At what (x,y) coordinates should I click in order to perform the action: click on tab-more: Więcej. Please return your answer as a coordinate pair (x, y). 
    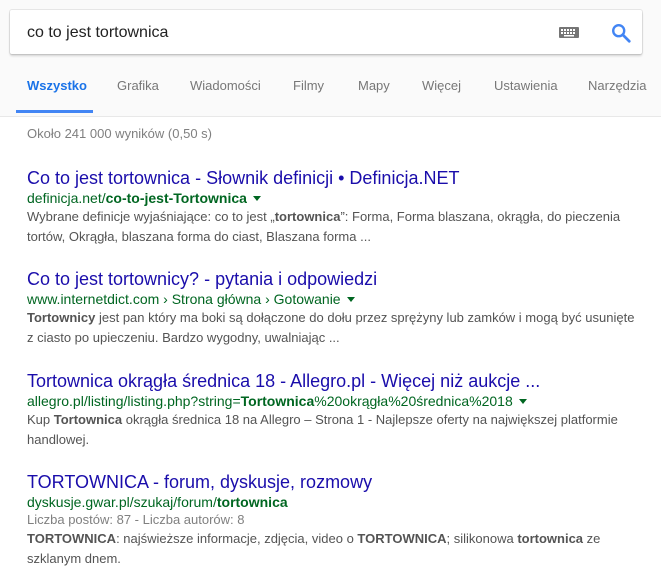
    Looking at the image, I should click on (441, 85).